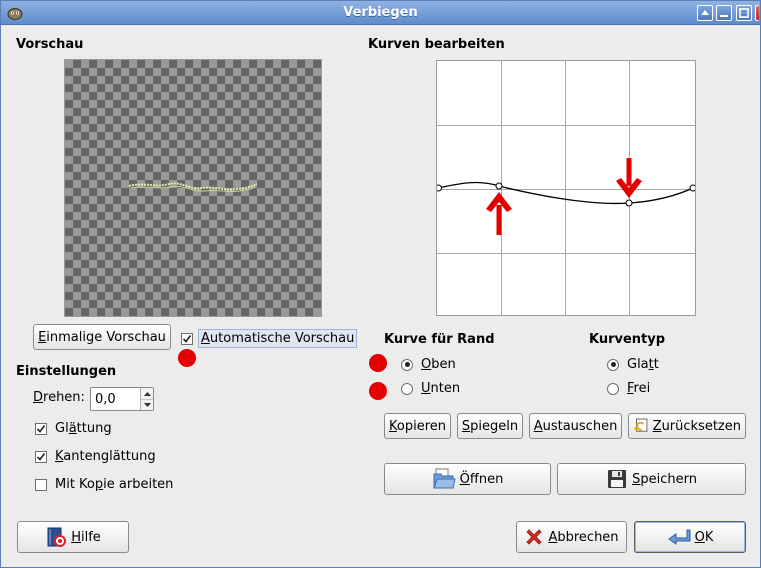 This screenshot has width=761, height=568. I want to click on maximize-icon, so click(744, 13).